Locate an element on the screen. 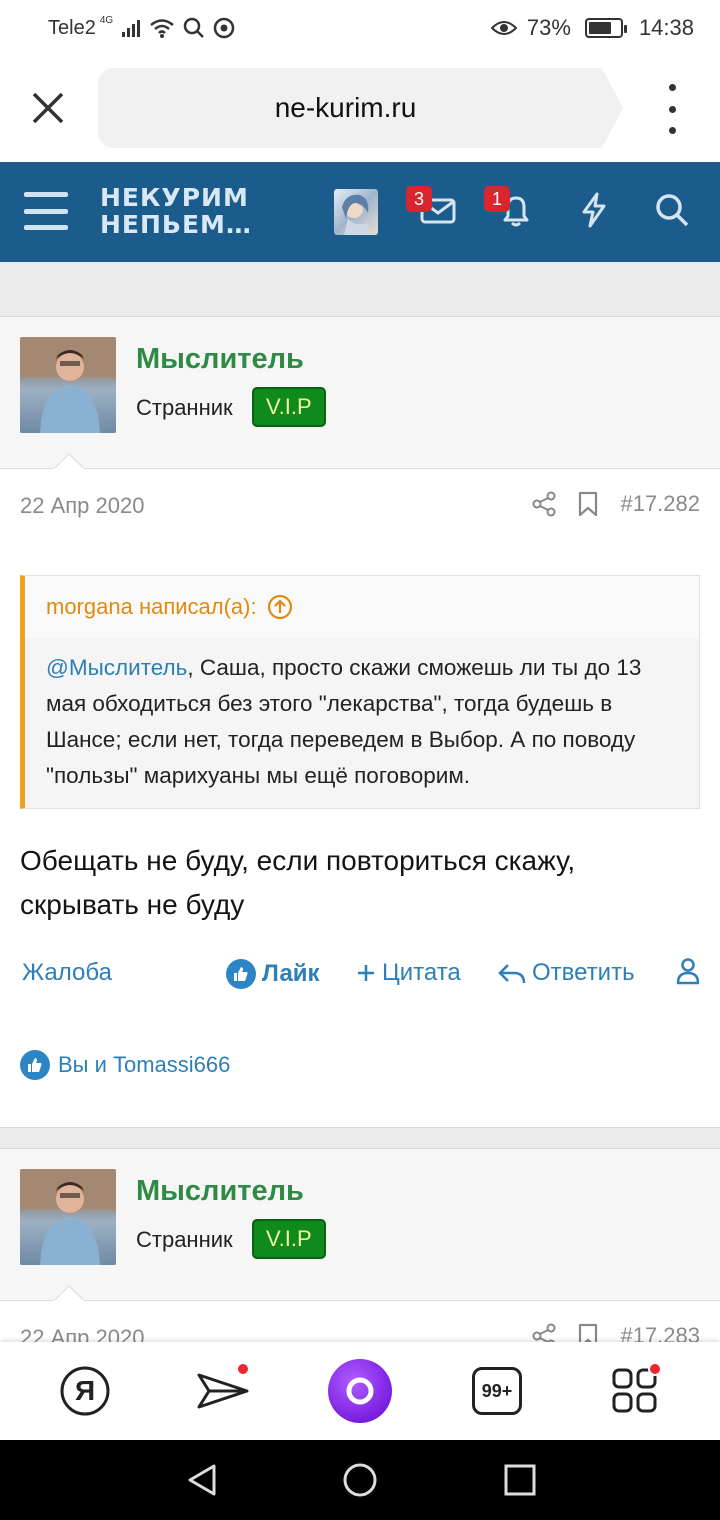 The width and height of the screenshot is (720, 1520). tabs-counter-icon: 99+ is located at coordinates (497, 1391).